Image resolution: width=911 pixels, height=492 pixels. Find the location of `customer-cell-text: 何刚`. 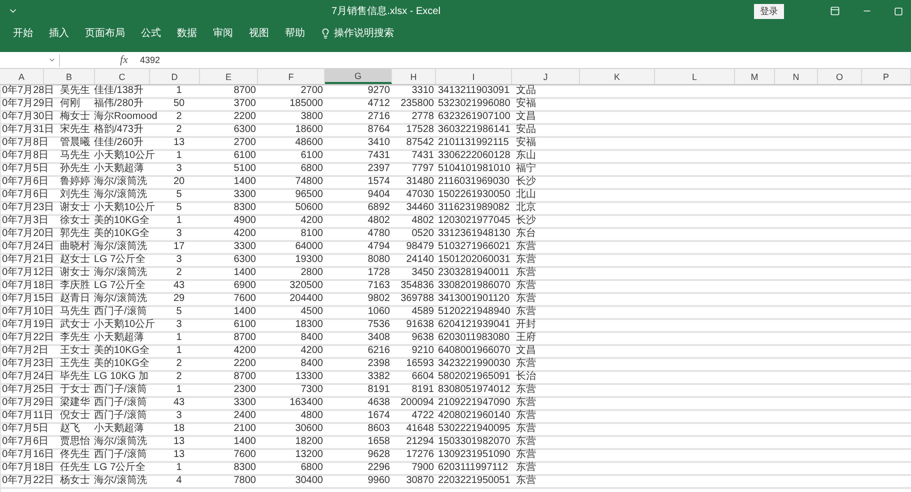

customer-cell-text: 何刚 is located at coordinates (70, 104).